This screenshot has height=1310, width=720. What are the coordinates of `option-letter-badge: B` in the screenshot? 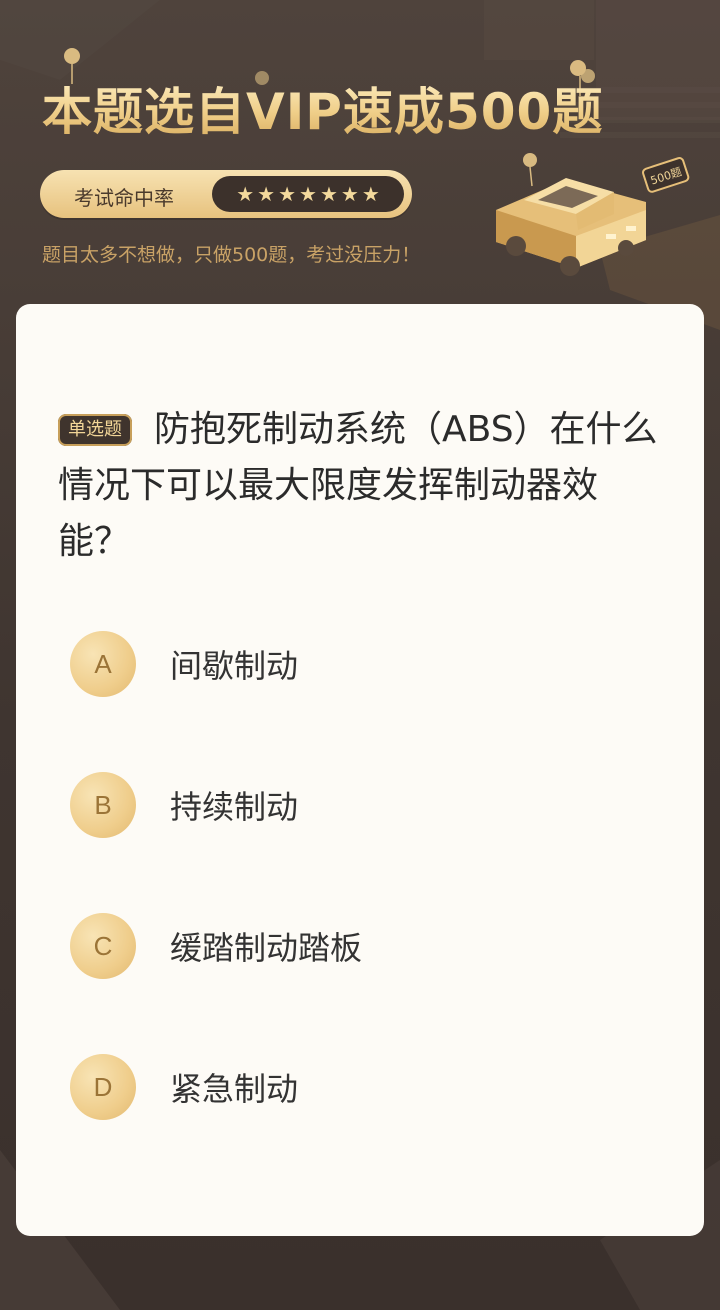 It's located at (103, 805).